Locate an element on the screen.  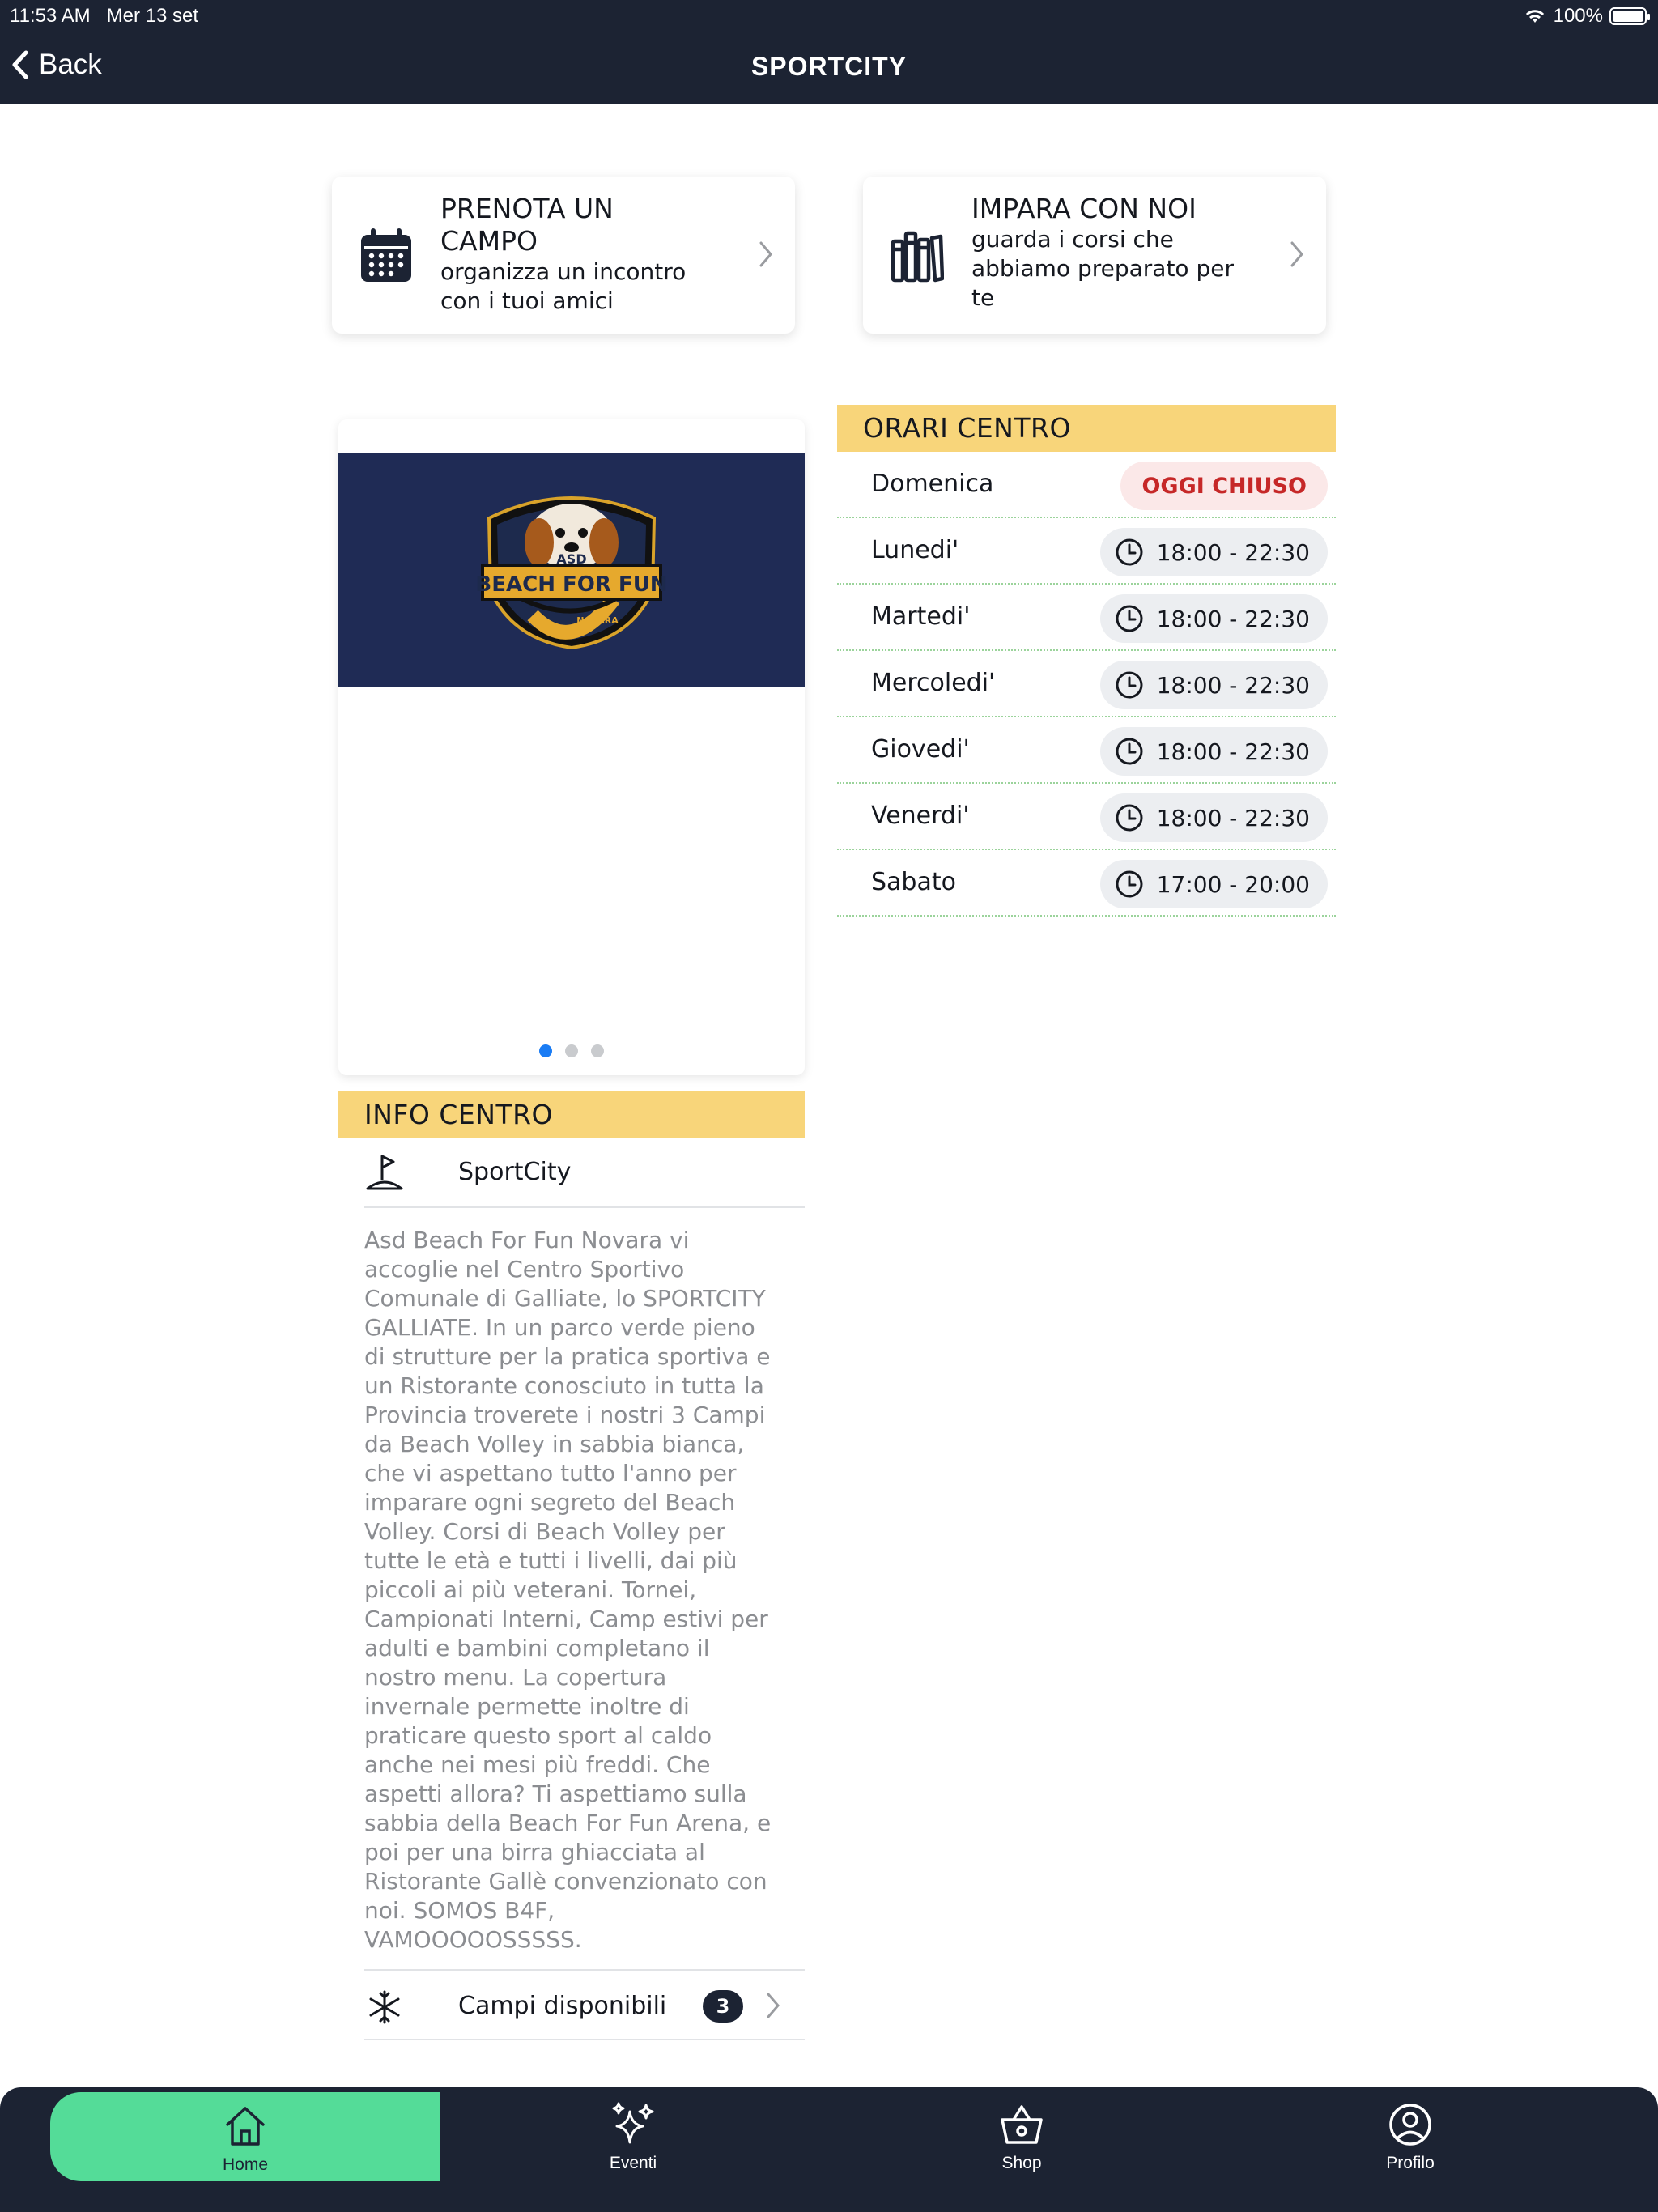
battery-icon is located at coordinates (1629, 16).